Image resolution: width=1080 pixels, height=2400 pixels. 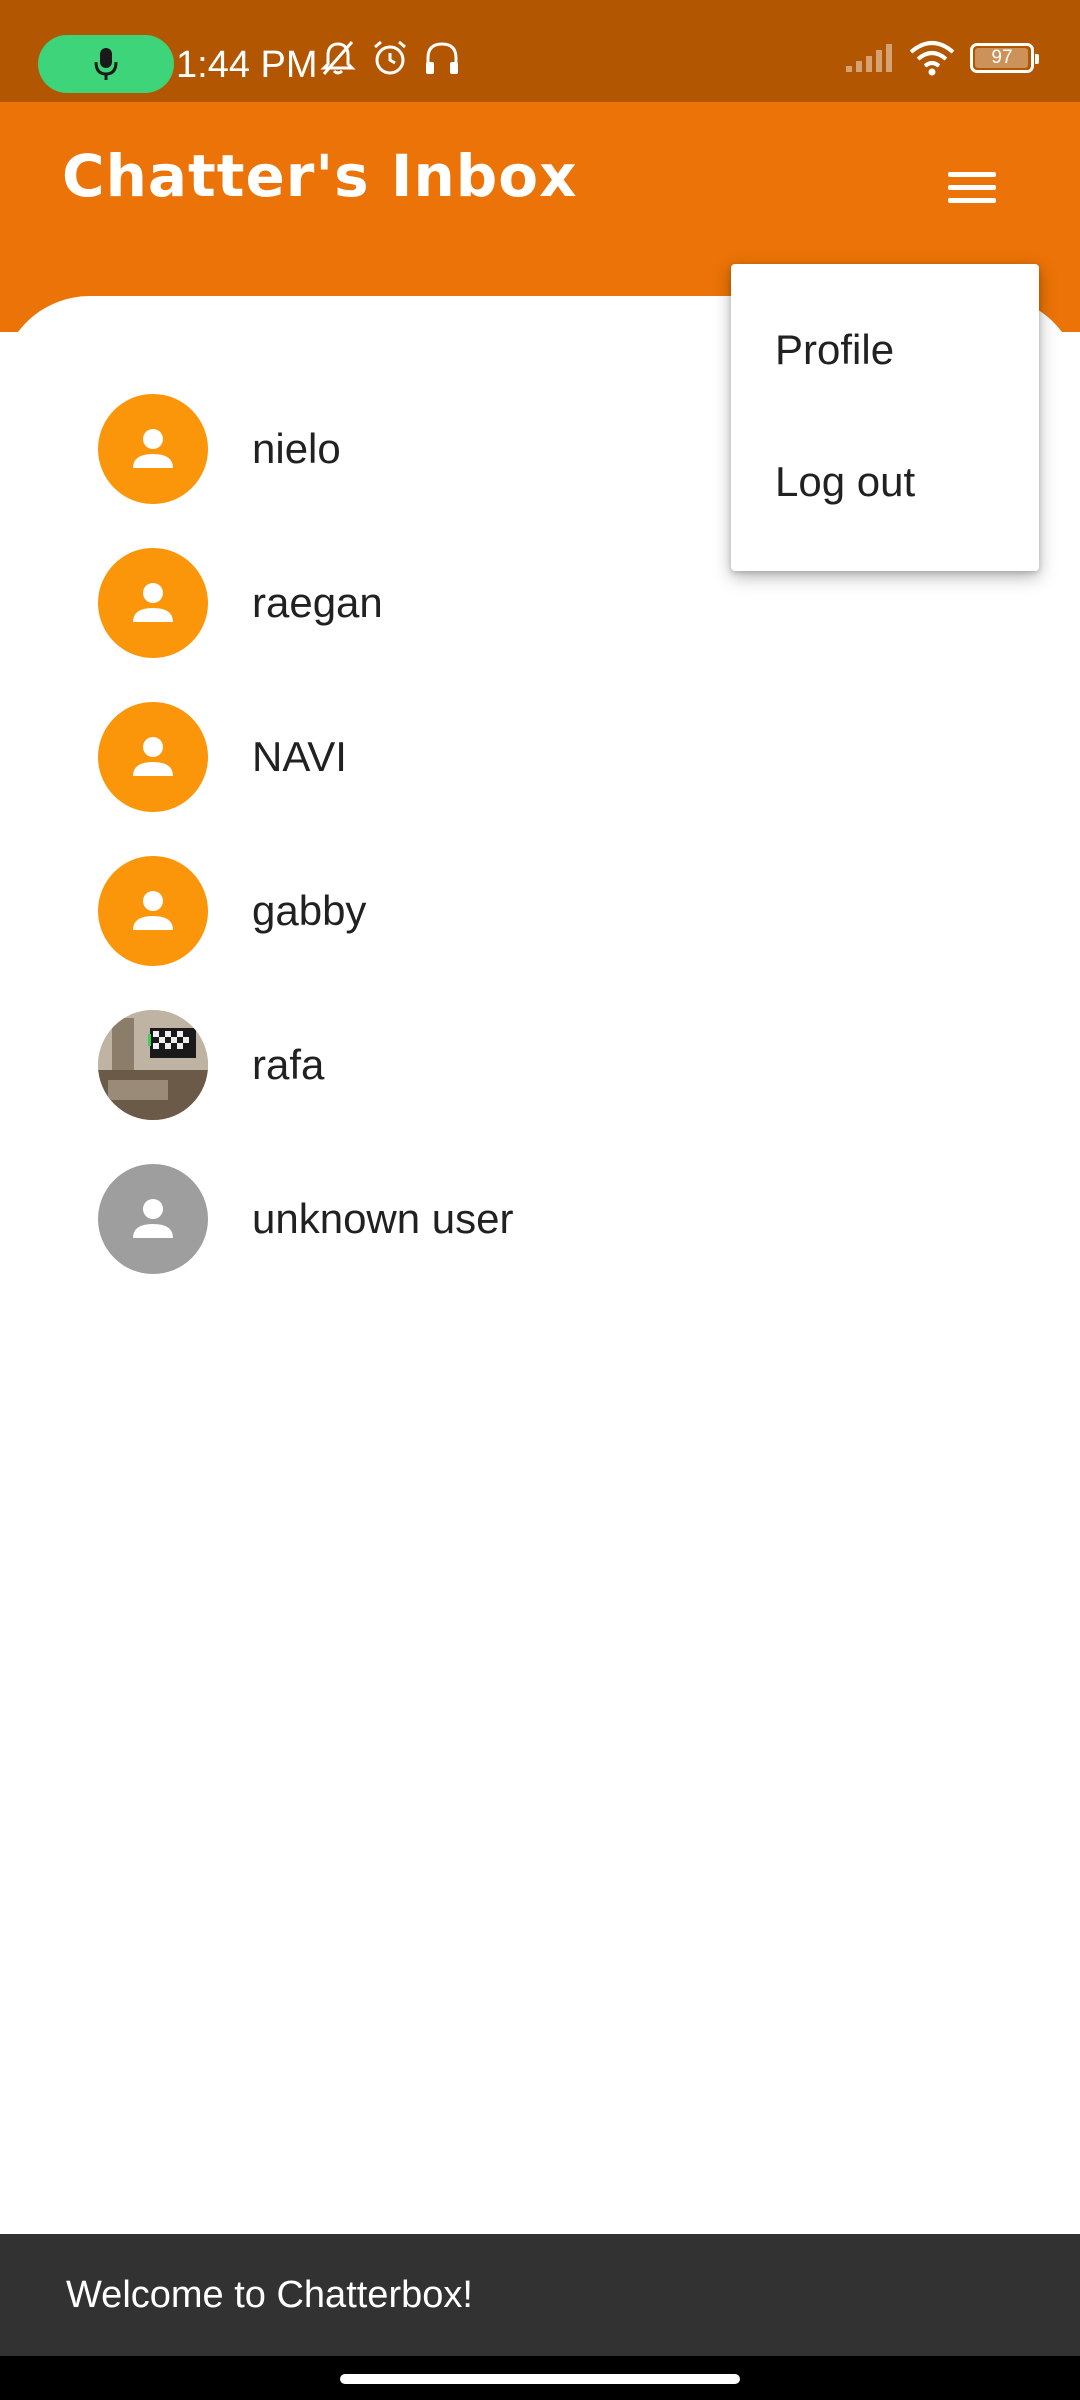 I want to click on status-time: 1:44 PM, so click(x=247, y=65).